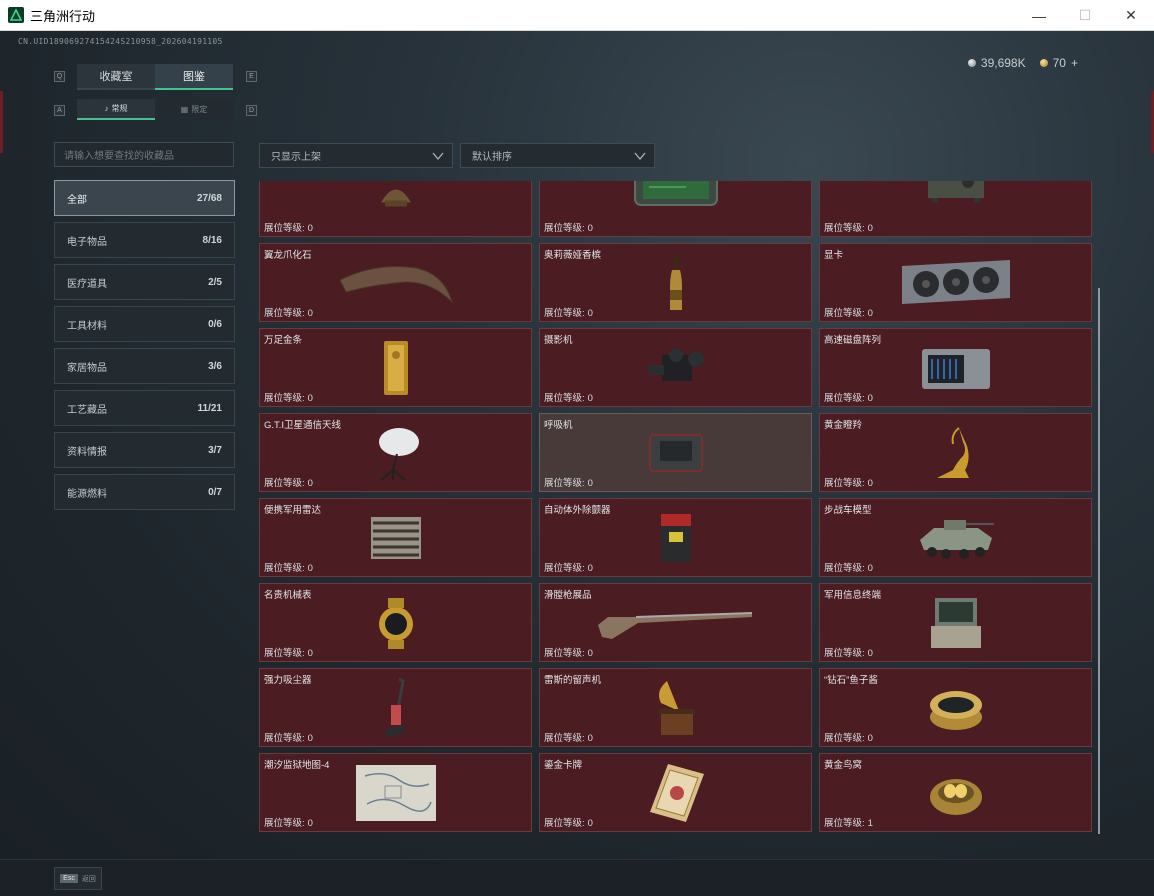  I want to click on satellite-dish-icon, so click(398, 454).